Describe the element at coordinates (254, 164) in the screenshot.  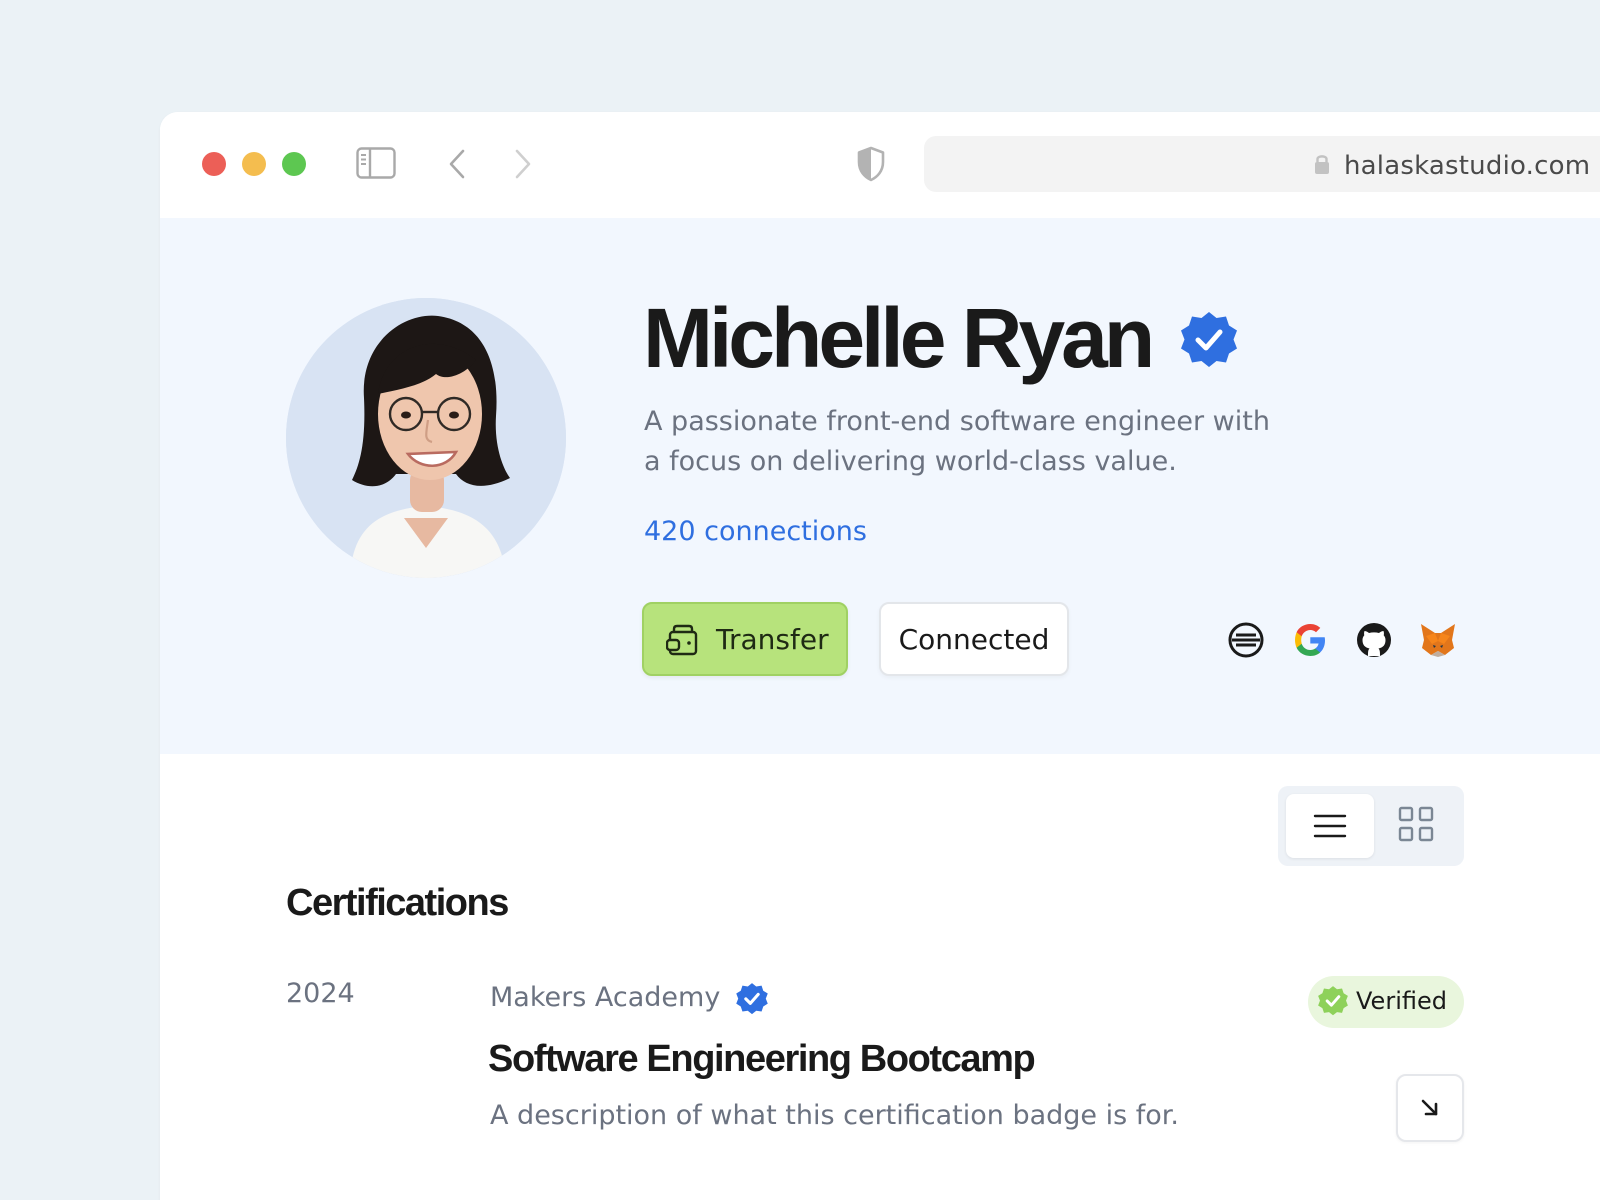
I see `minimize-window-button` at that location.